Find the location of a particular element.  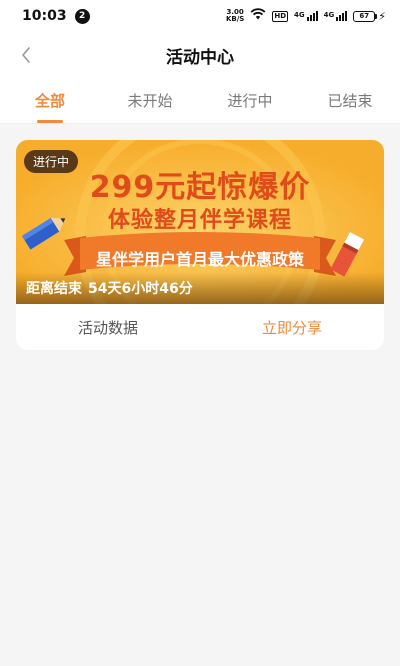

signal-1-label: 4G is located at coordinates (299, 15).